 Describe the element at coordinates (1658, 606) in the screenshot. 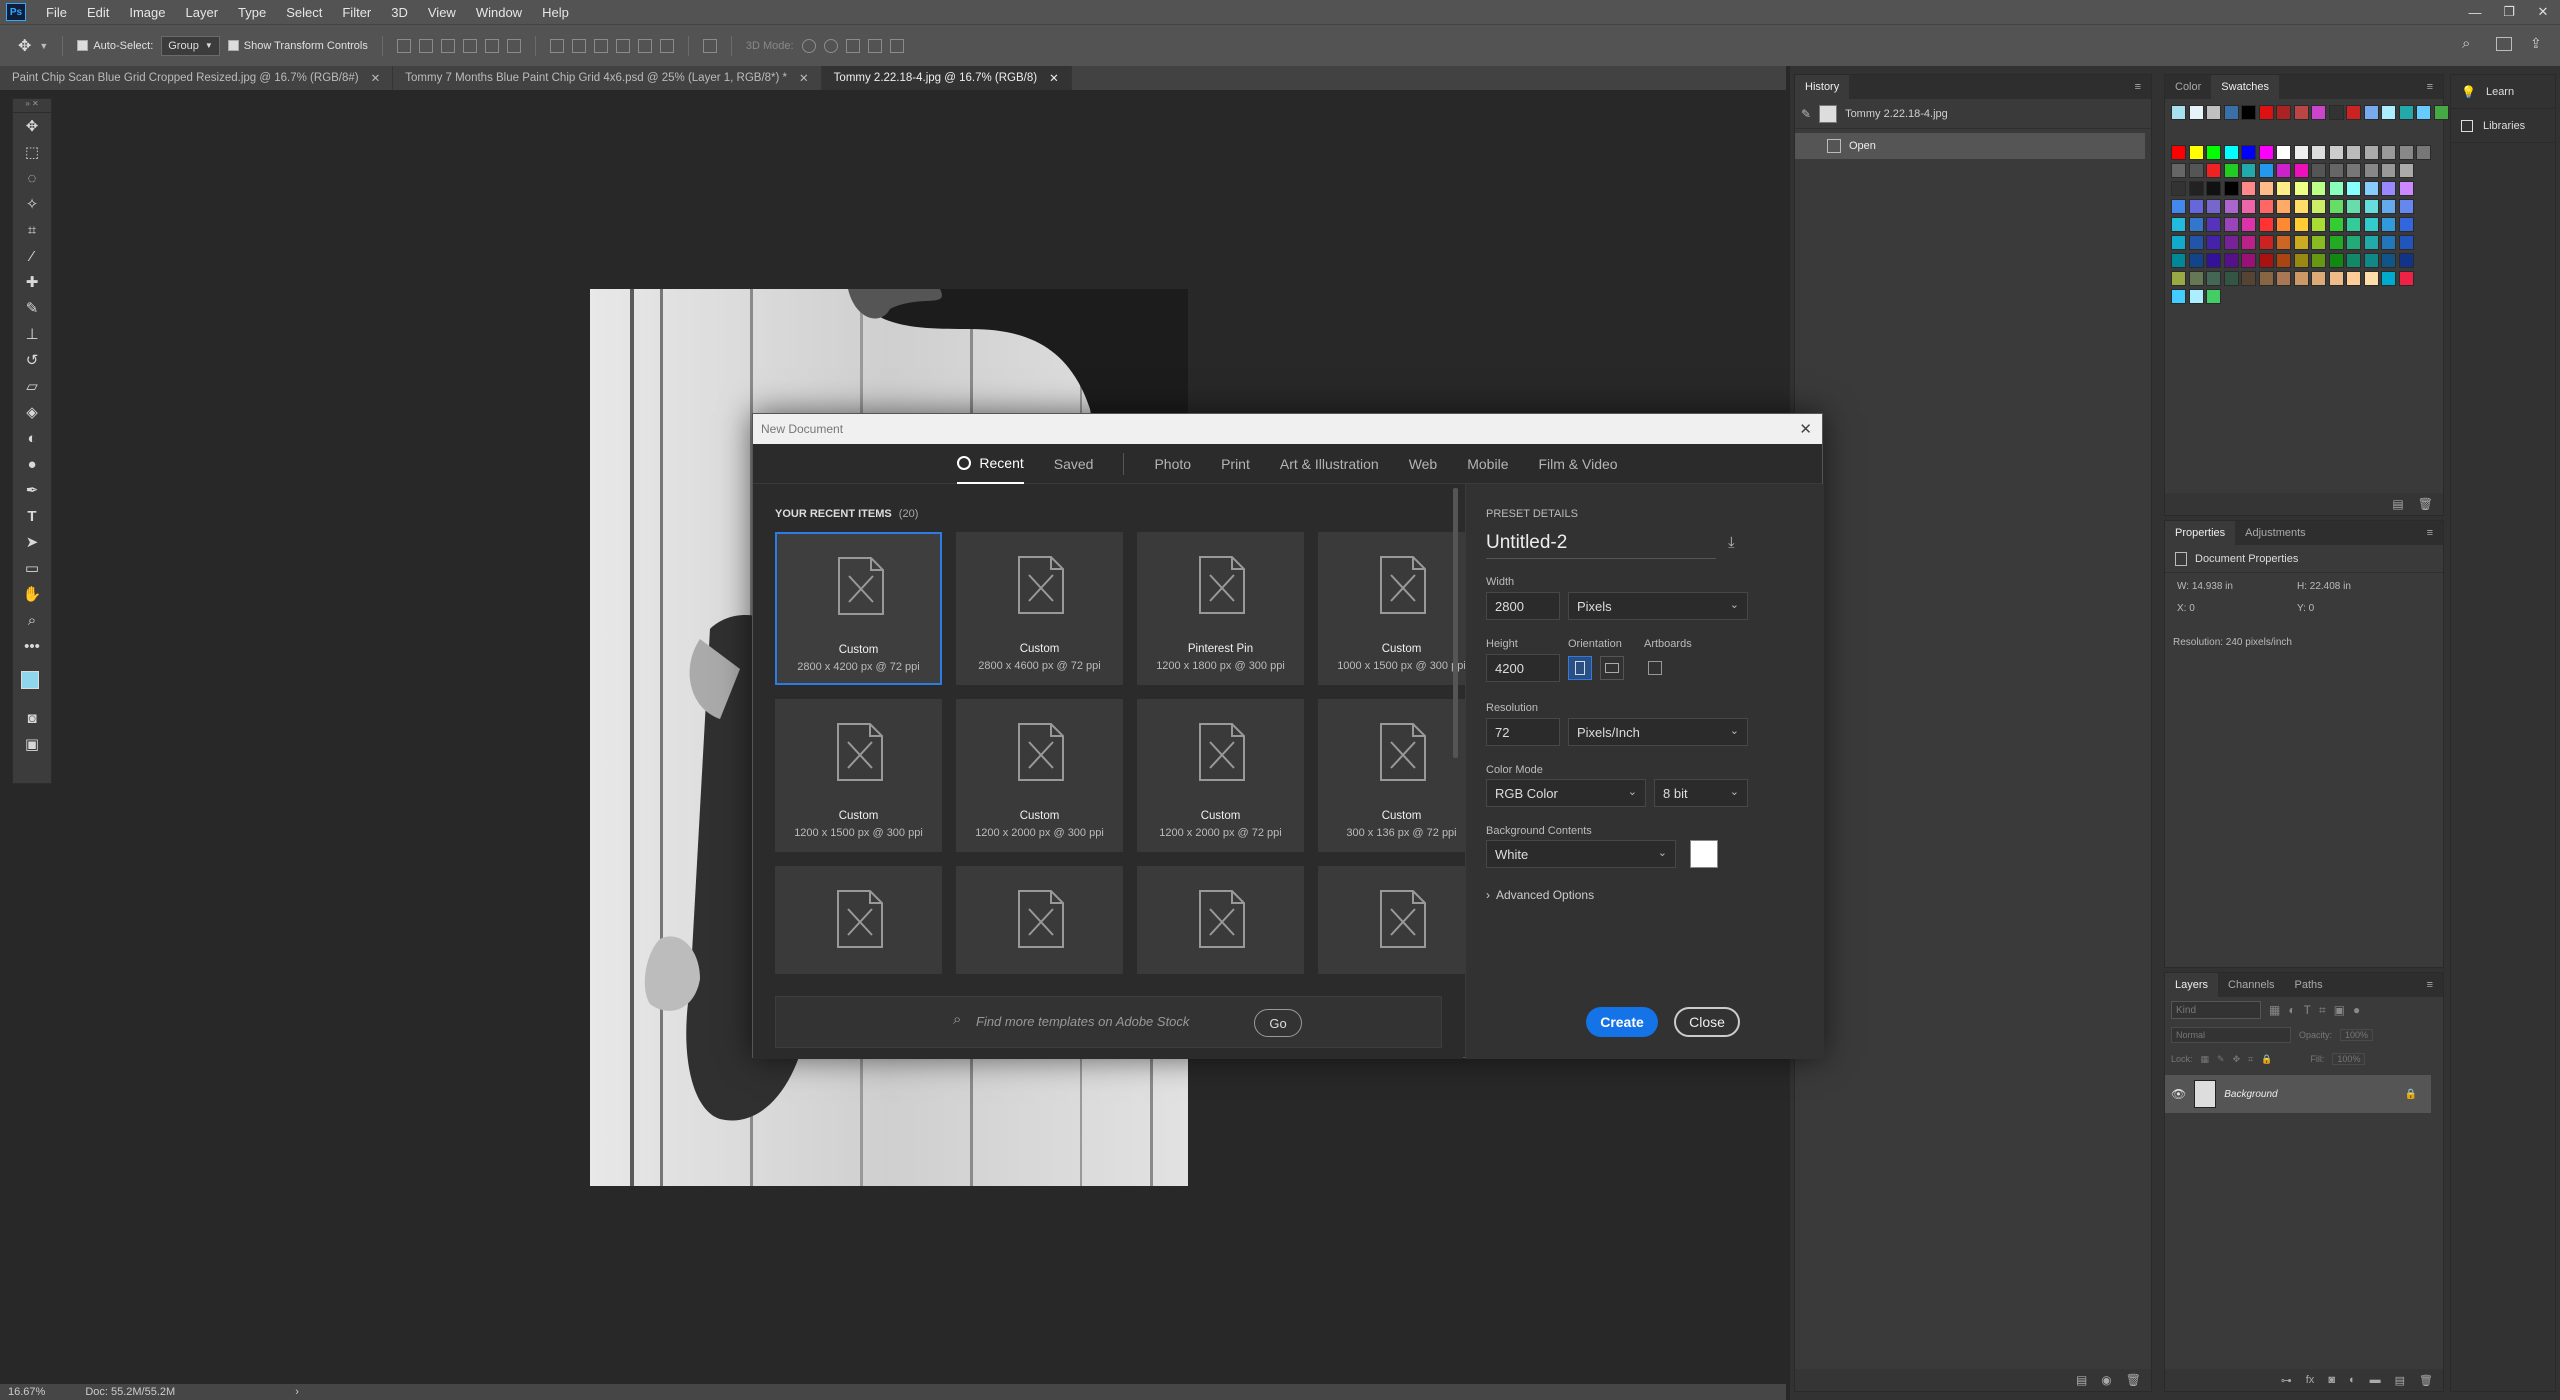

I see `width-unit-dropdown: Pixels ⌄` at that location.